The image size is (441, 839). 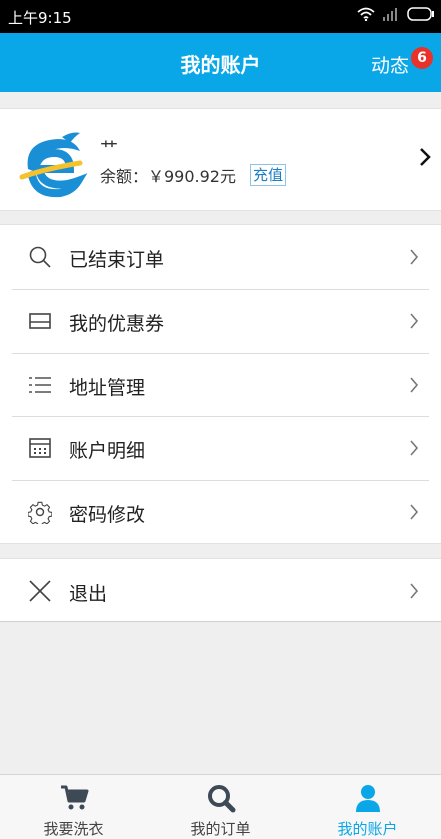 I want to click on cart-icon, so click(x=74, y=797).